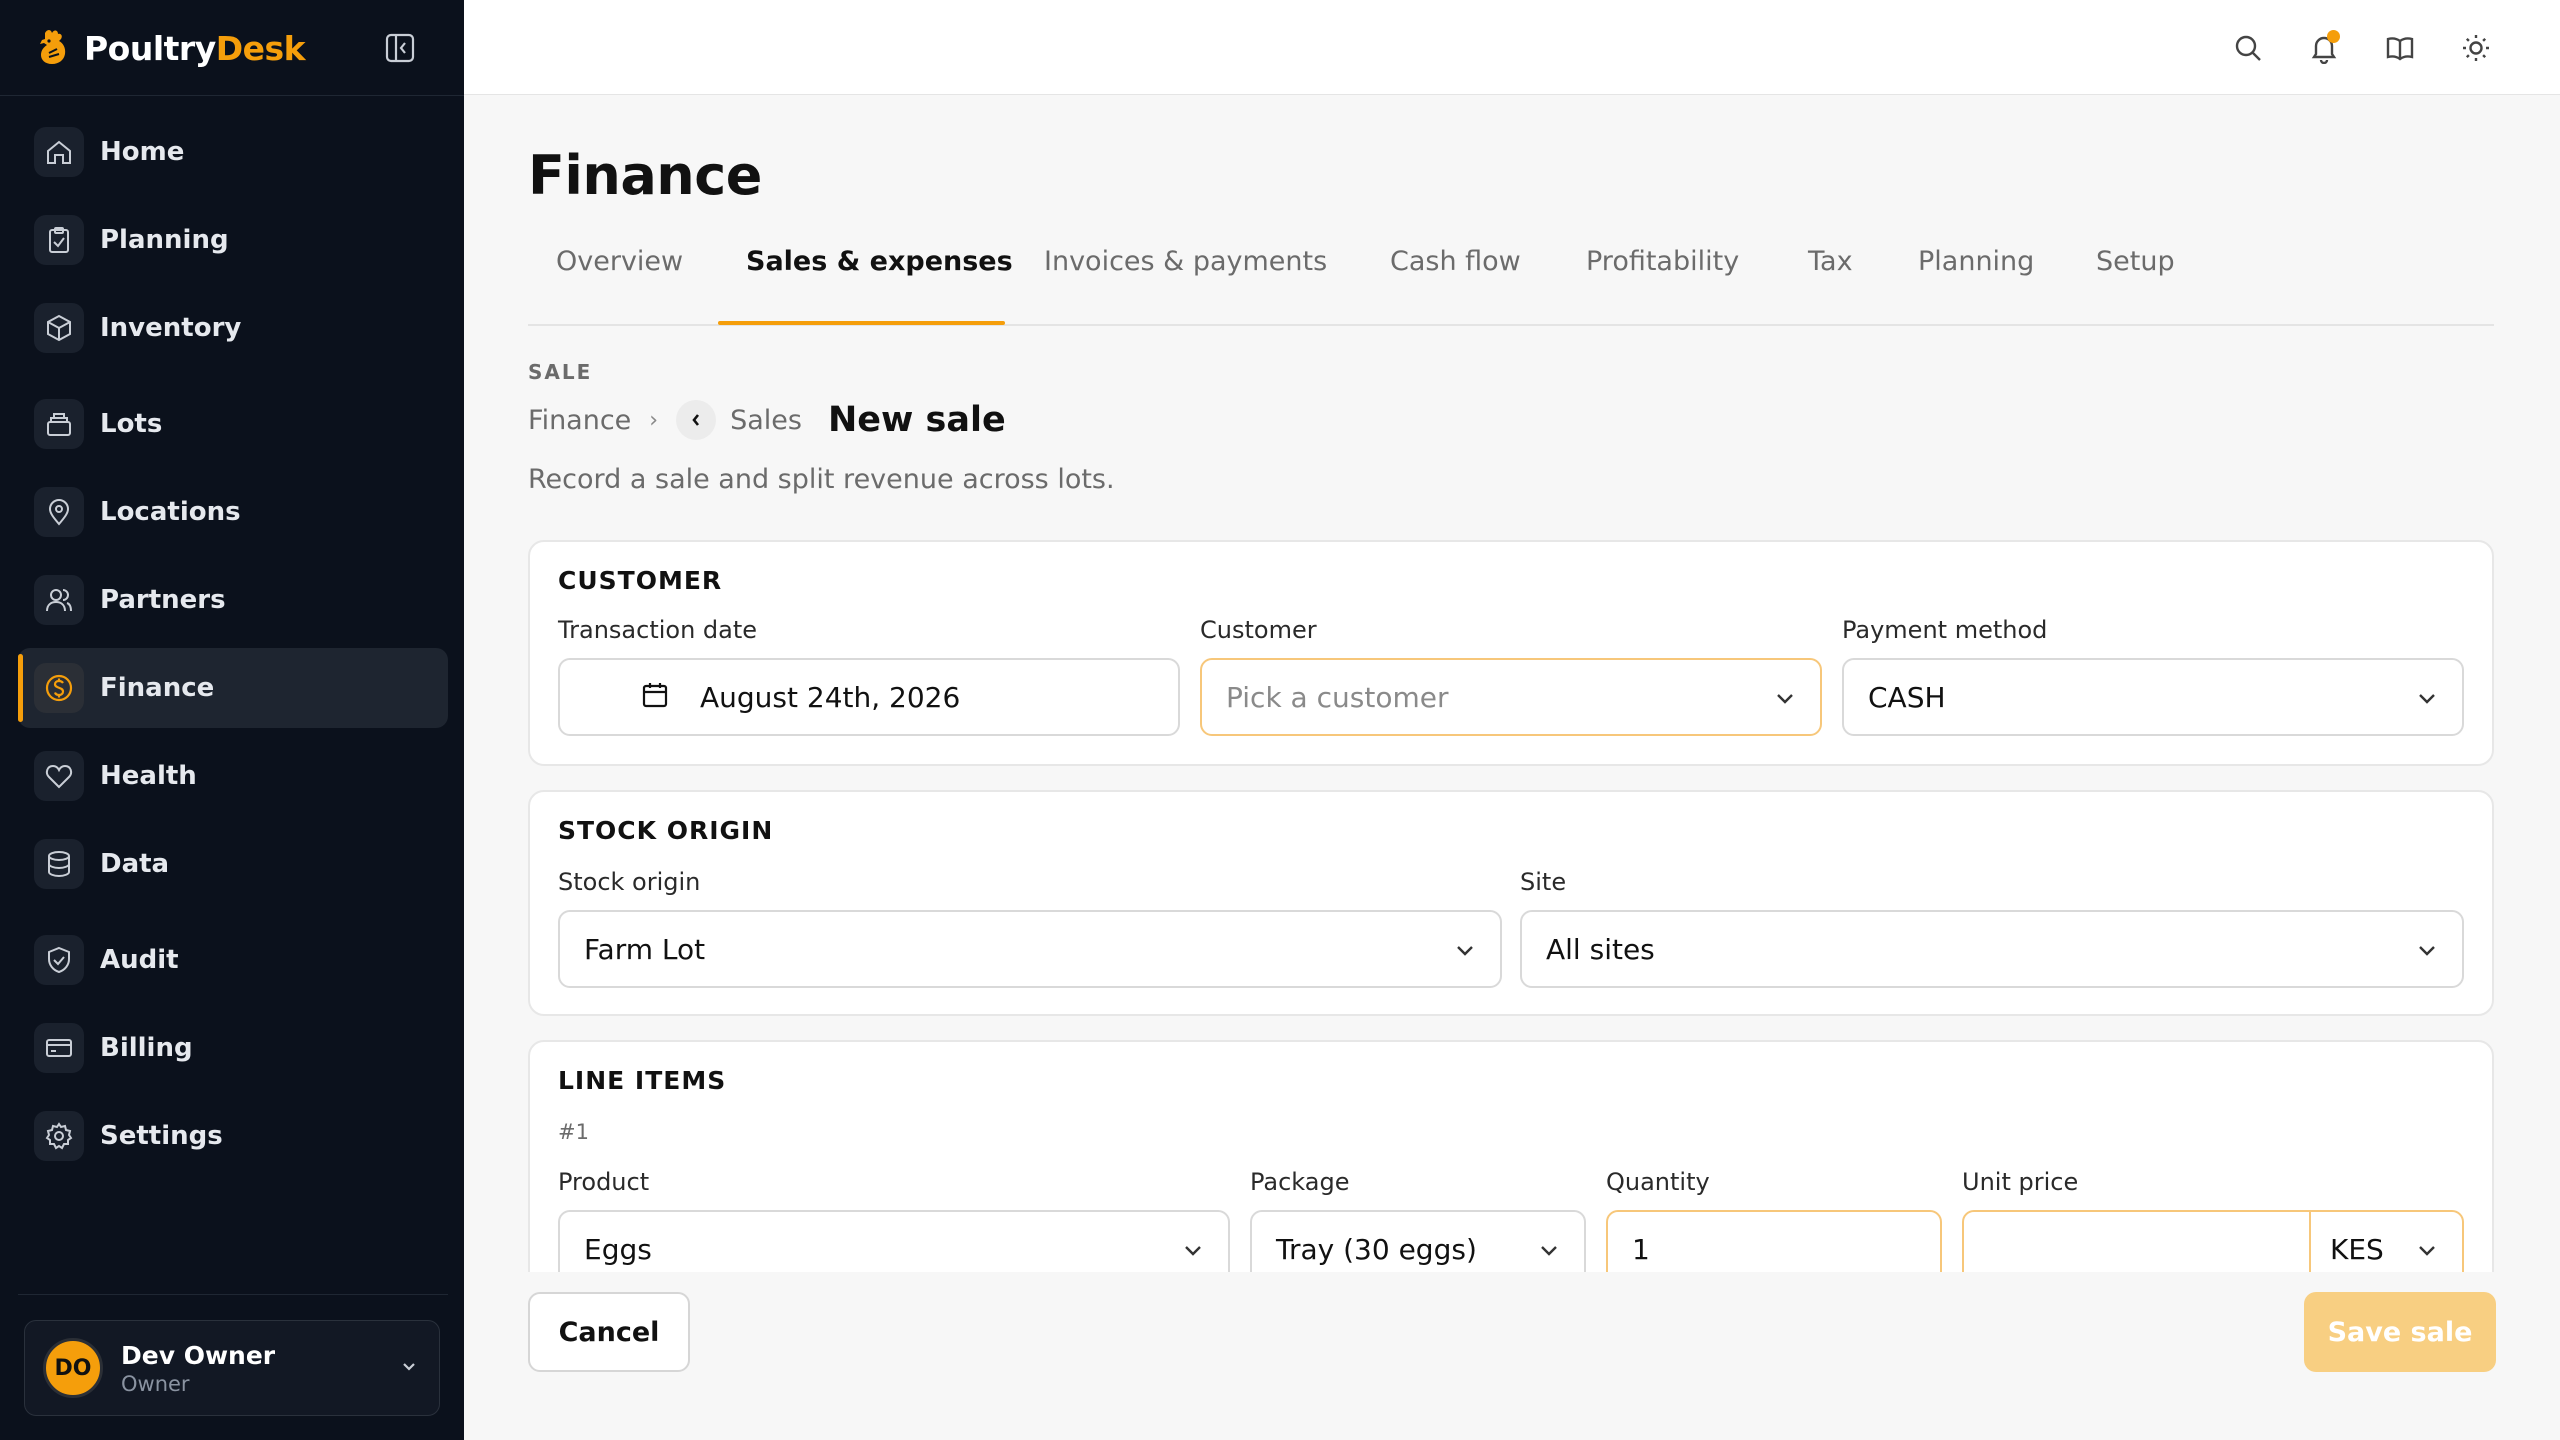  What do you see at coordinates (658, 630) in the screenshot?
I see `transaction-date-label: Transaction date` at bounding box center [658, 630].